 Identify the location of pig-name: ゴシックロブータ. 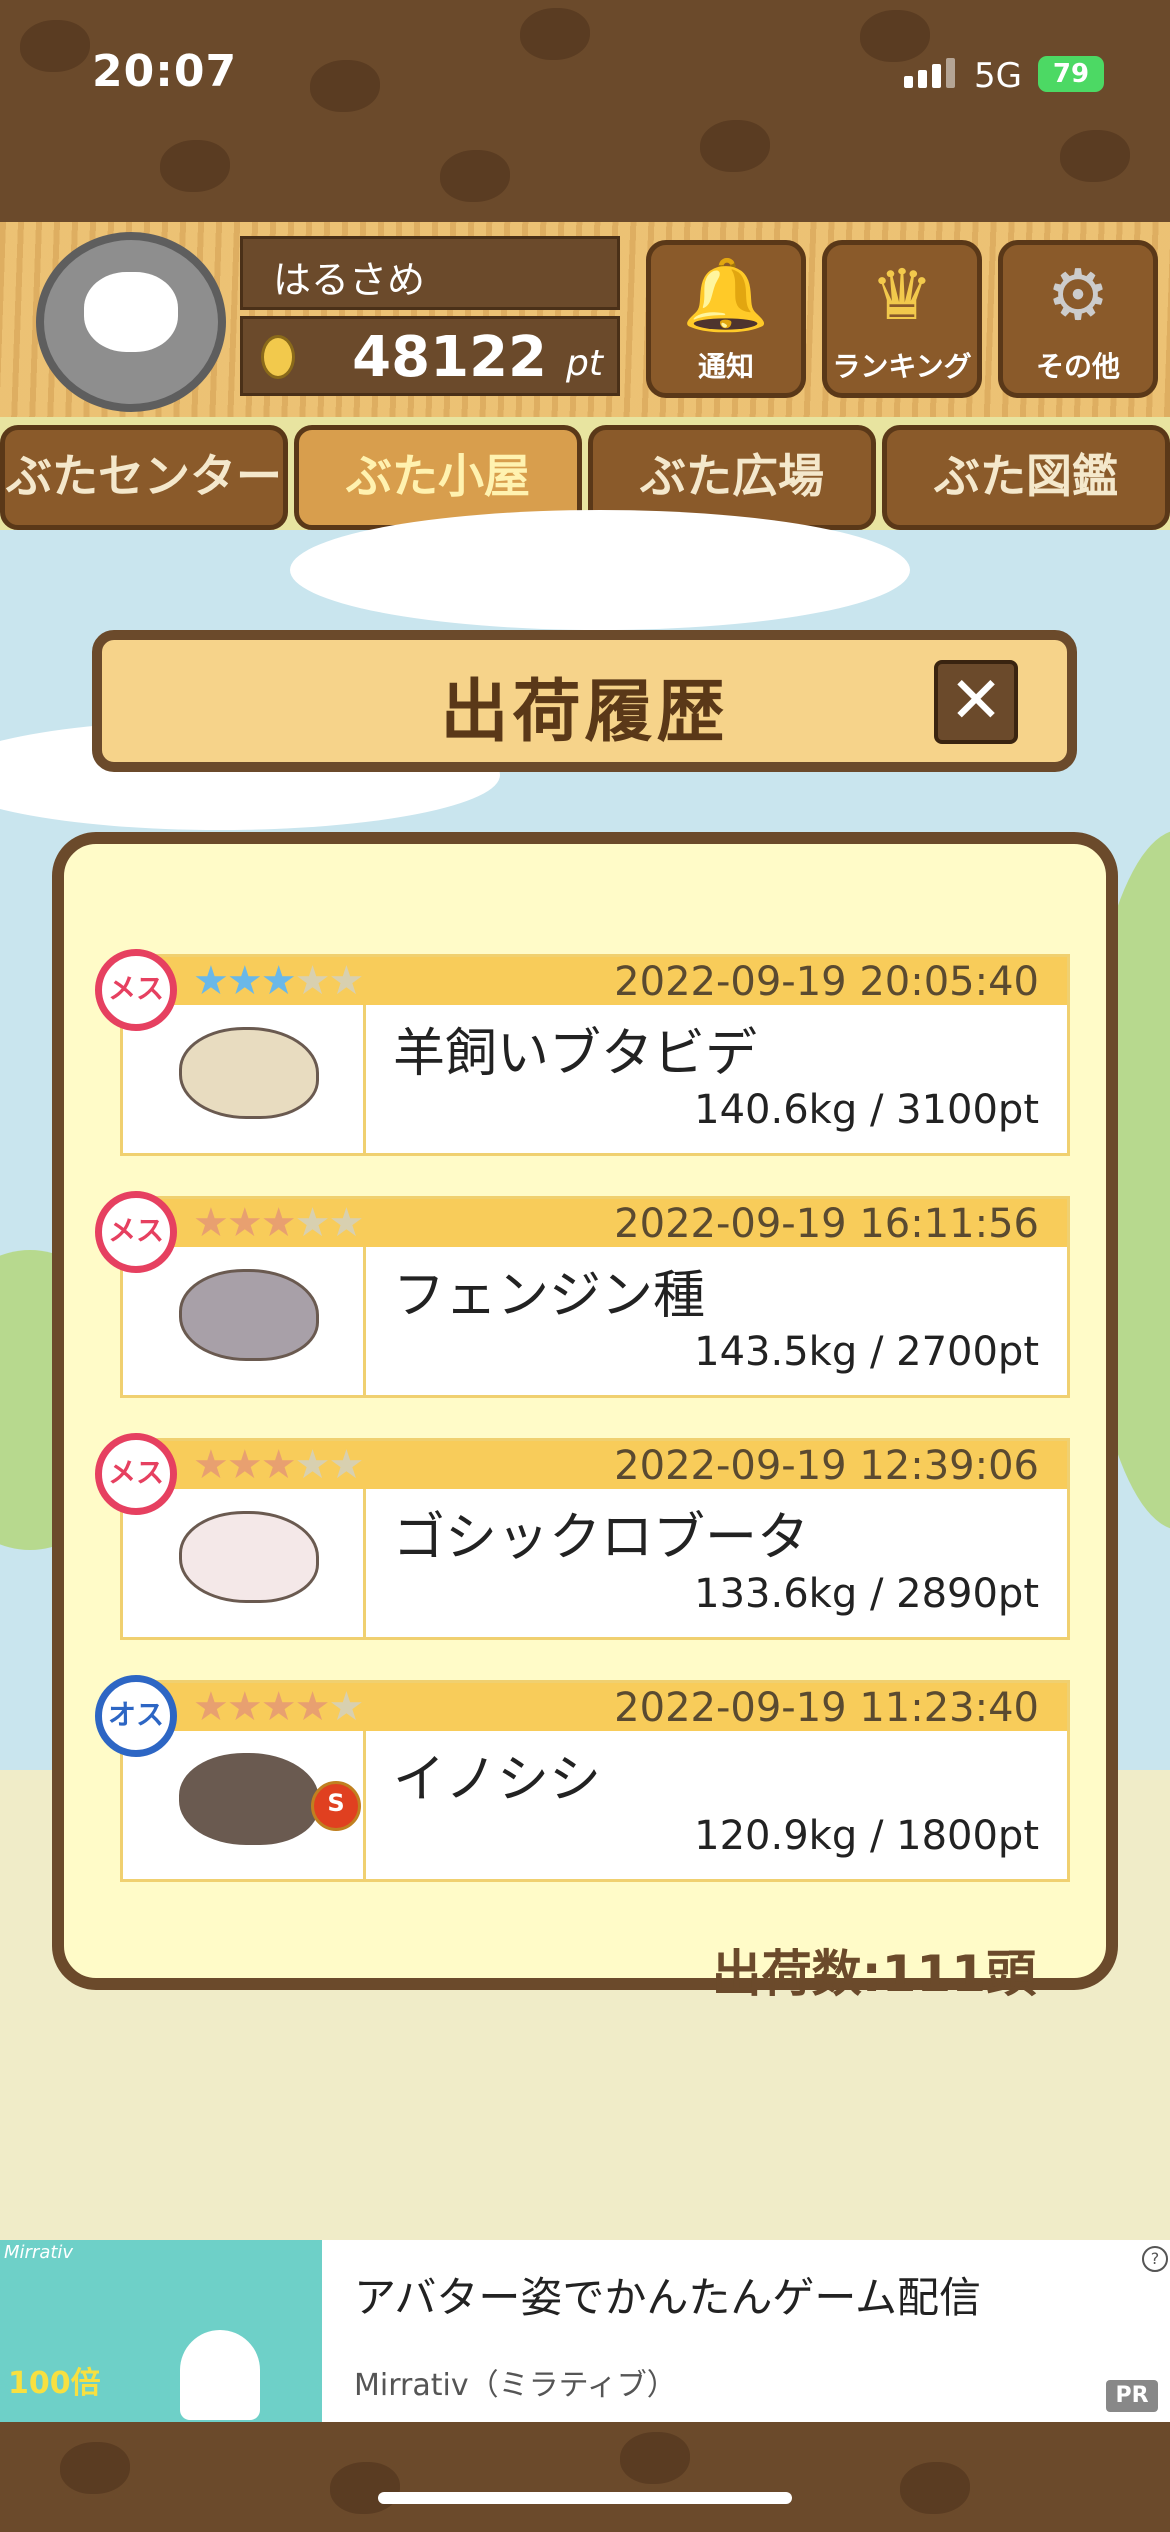
(601, 1538).